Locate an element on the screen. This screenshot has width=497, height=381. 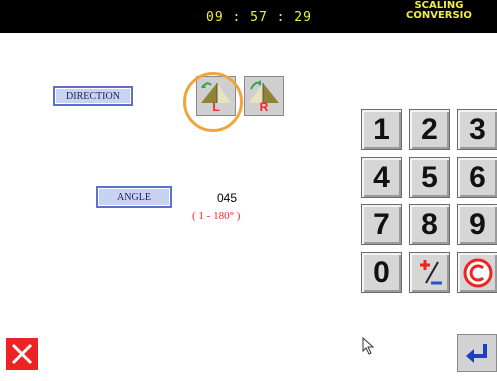
close-button is located at coordinates (22, 354).